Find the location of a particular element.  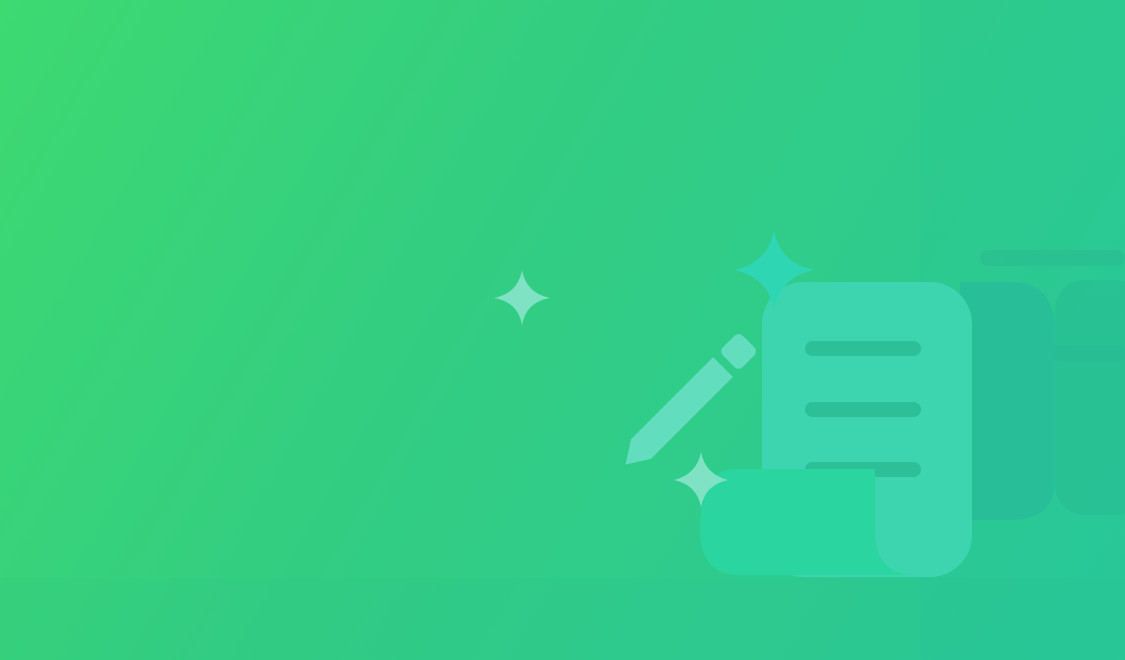

pencil-icon is located at coordinates (690, 399).